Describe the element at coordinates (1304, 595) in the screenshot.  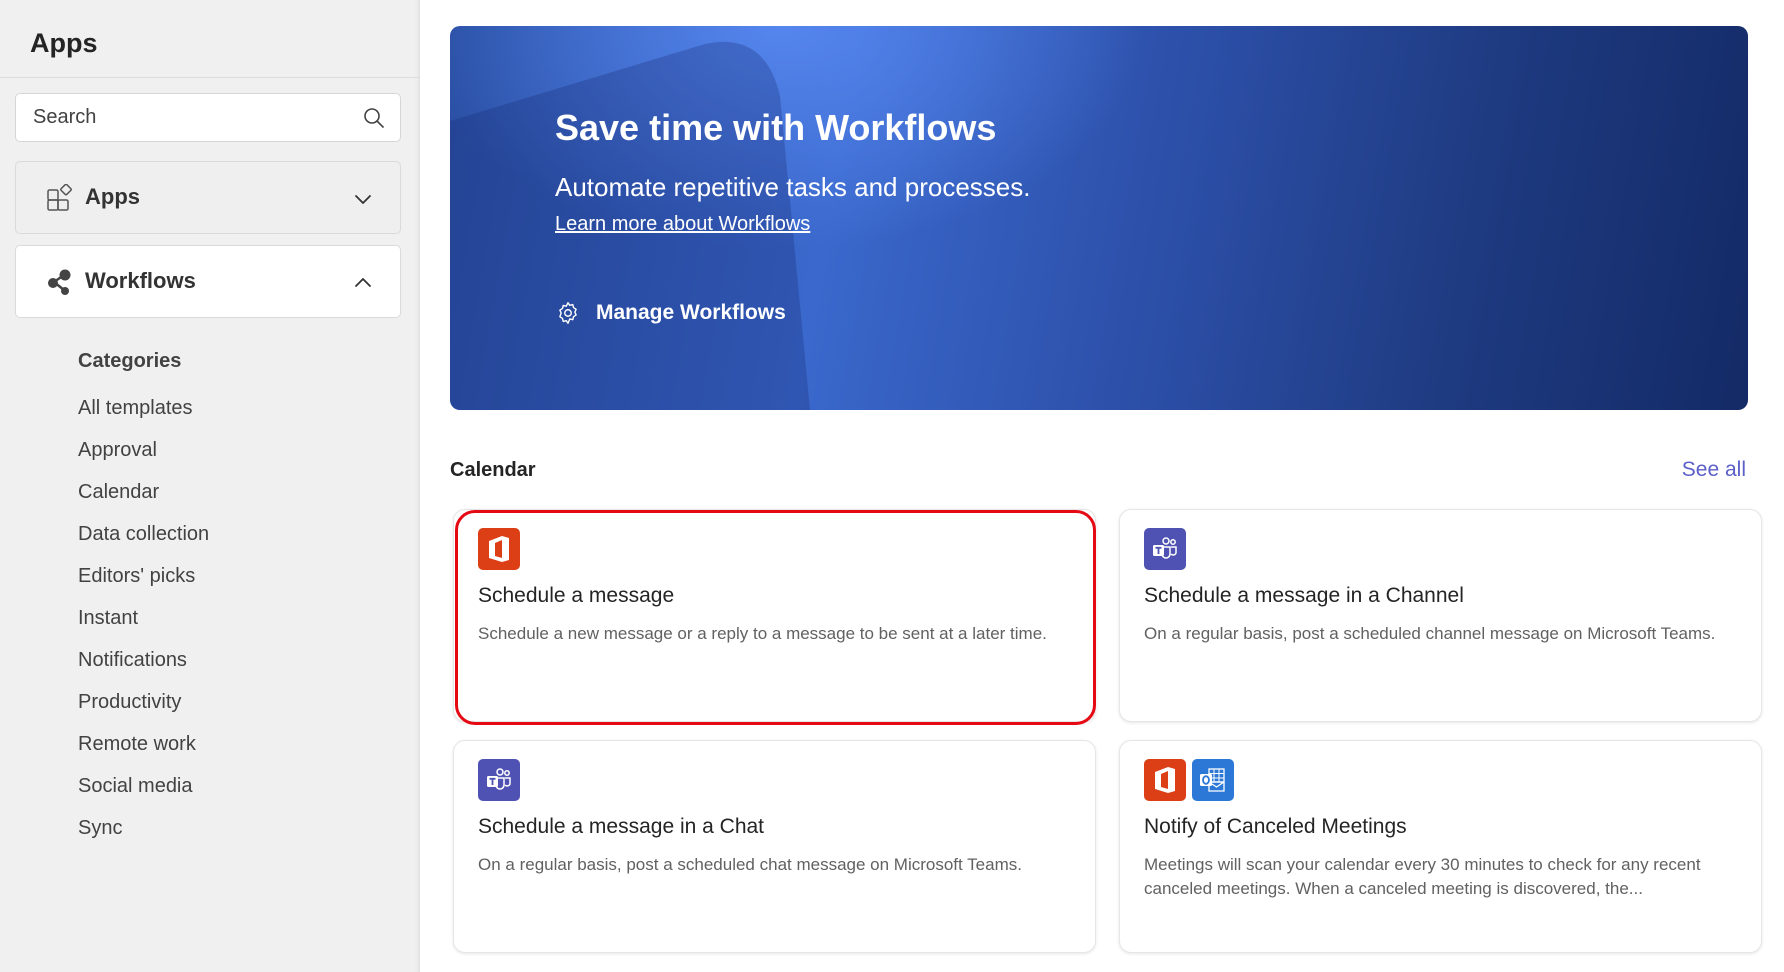
I see `card-title: Schedule a message in a Channel` at that location.